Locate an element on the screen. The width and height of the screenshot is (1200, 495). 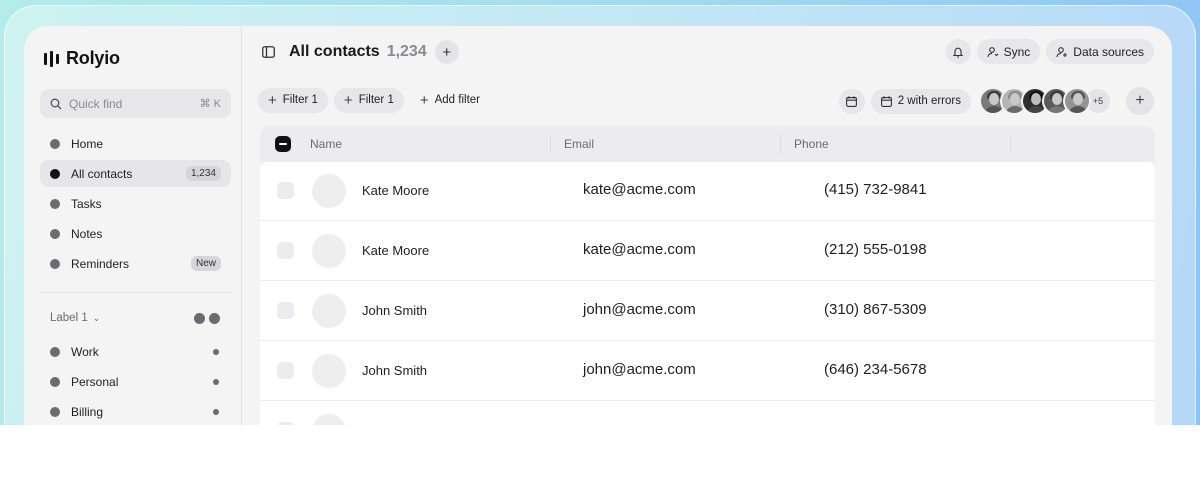
sync-label: Sync is located at coordinates (1017, 51).